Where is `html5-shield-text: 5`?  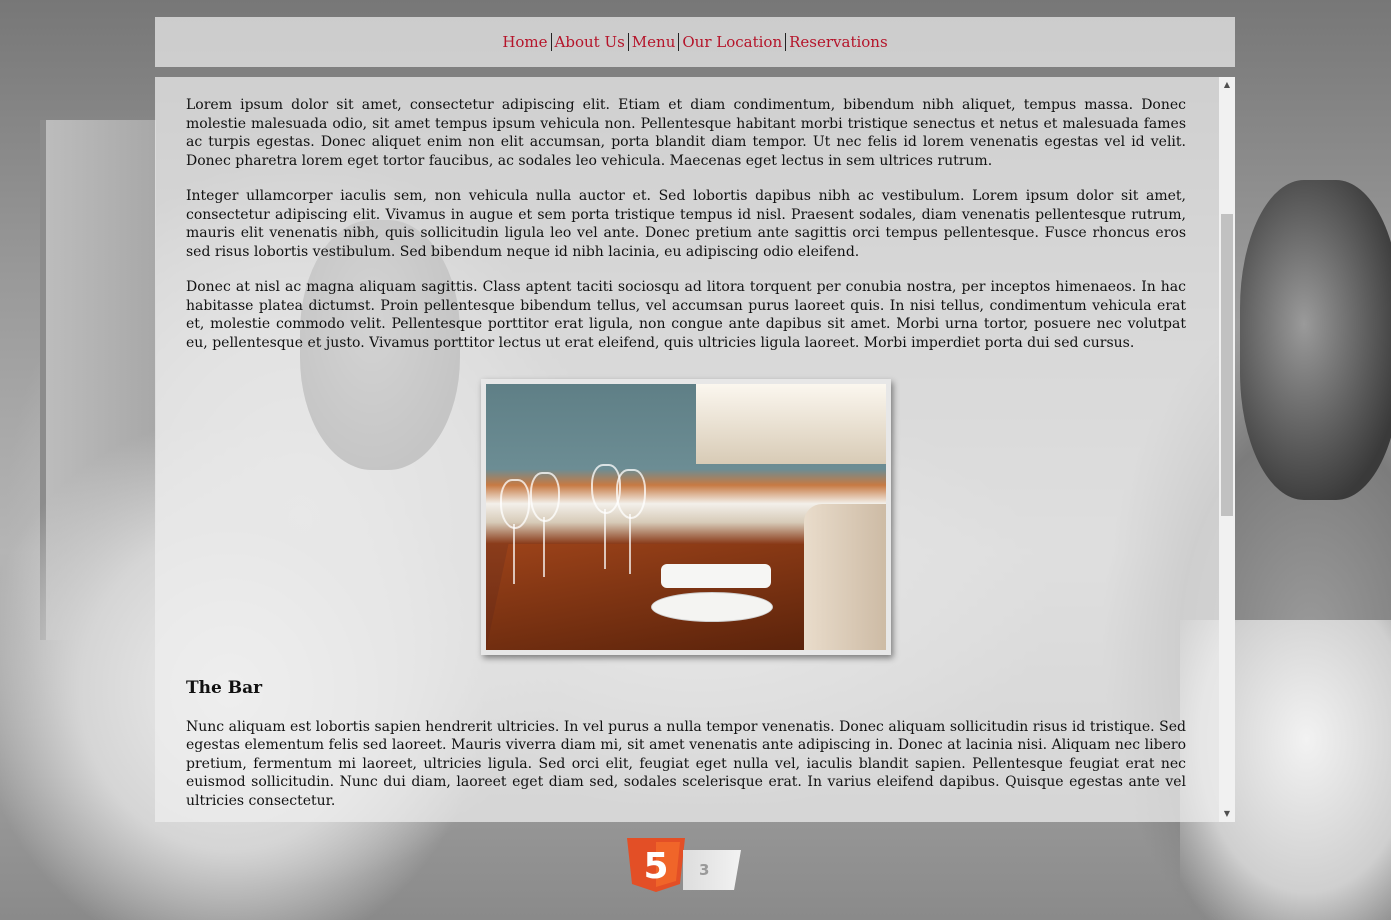
html5-shield-text: 5 is located at coordinates (655, 866).